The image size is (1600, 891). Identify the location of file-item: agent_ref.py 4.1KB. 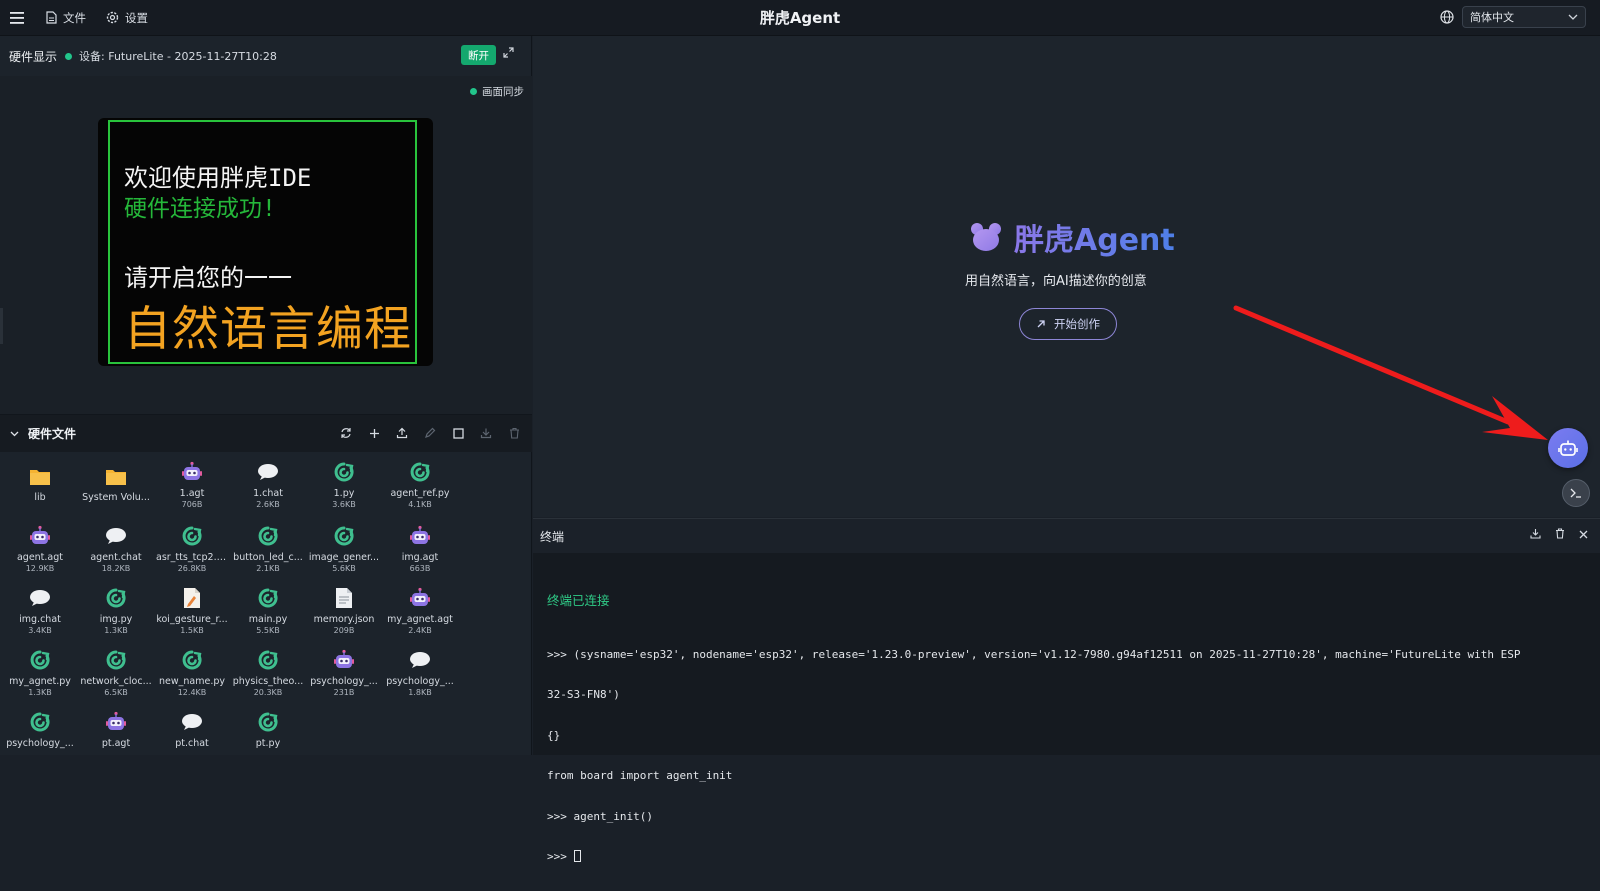
(420, 491).